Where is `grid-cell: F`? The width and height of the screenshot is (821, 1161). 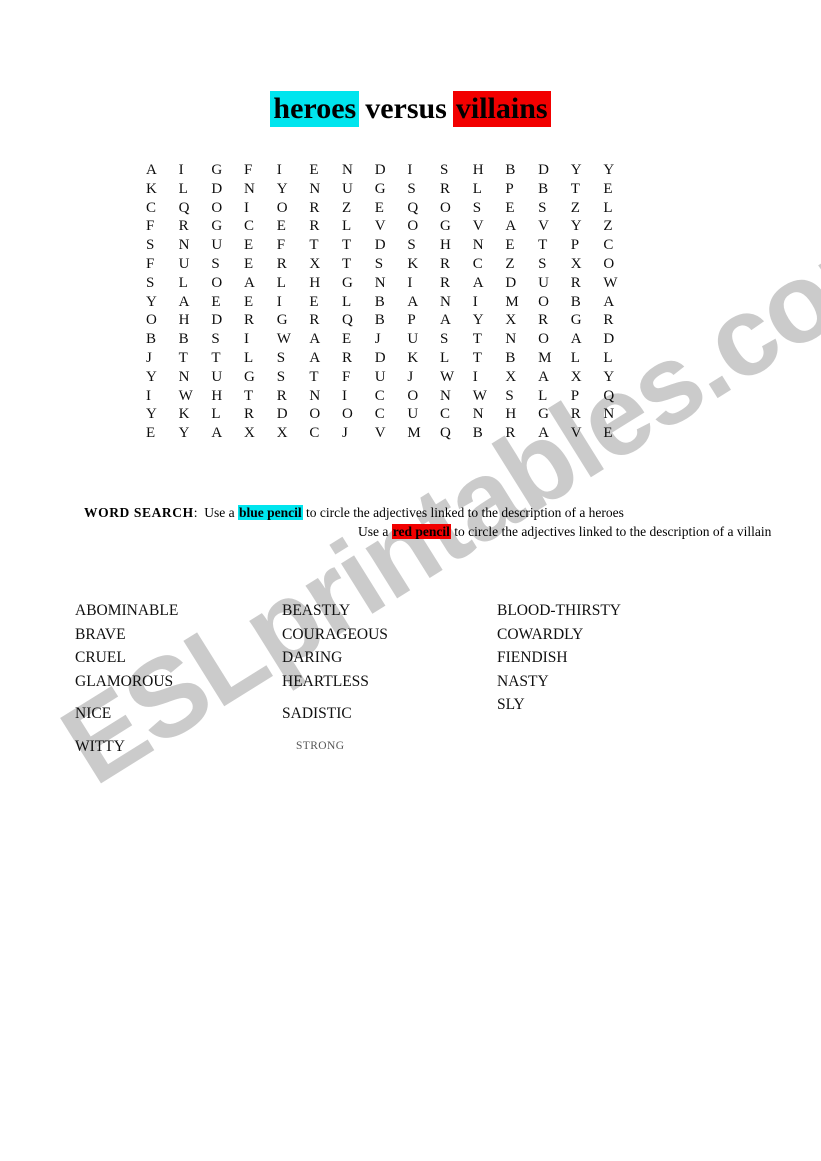 grid-cell: F is located at coordinates (293, 245).